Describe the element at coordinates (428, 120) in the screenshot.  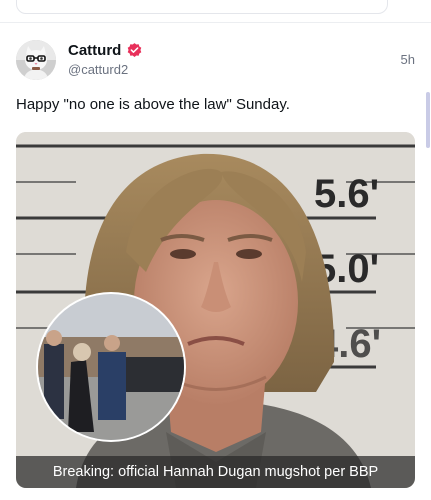
I see `scrollbar` at that location.